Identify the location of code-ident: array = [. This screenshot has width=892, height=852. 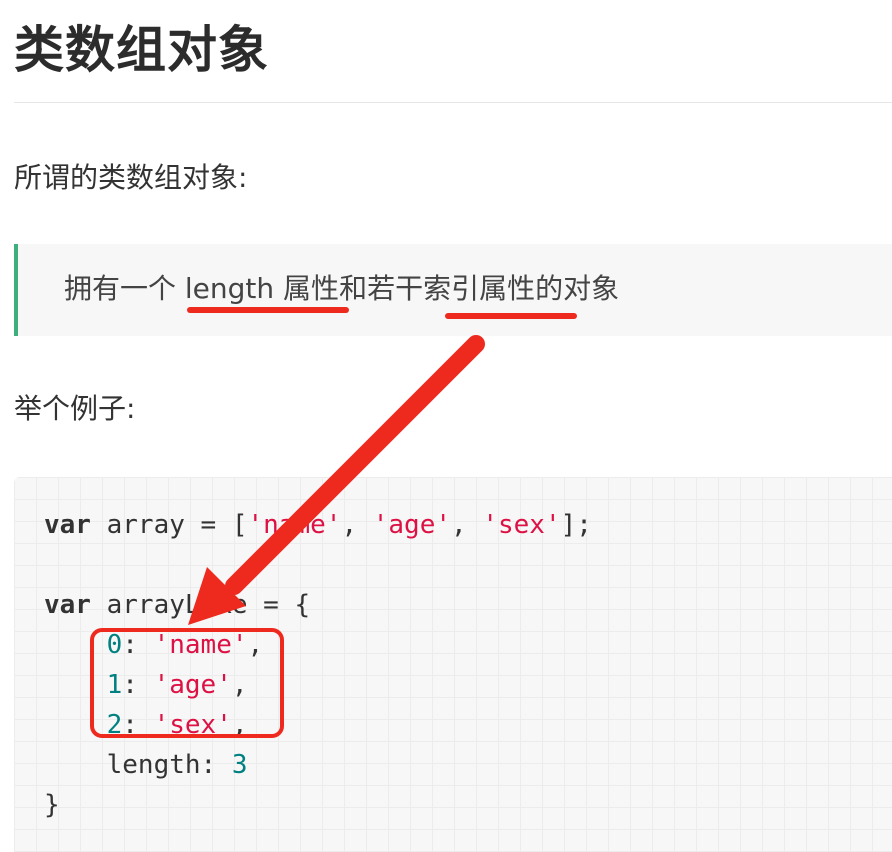
(169, 525).